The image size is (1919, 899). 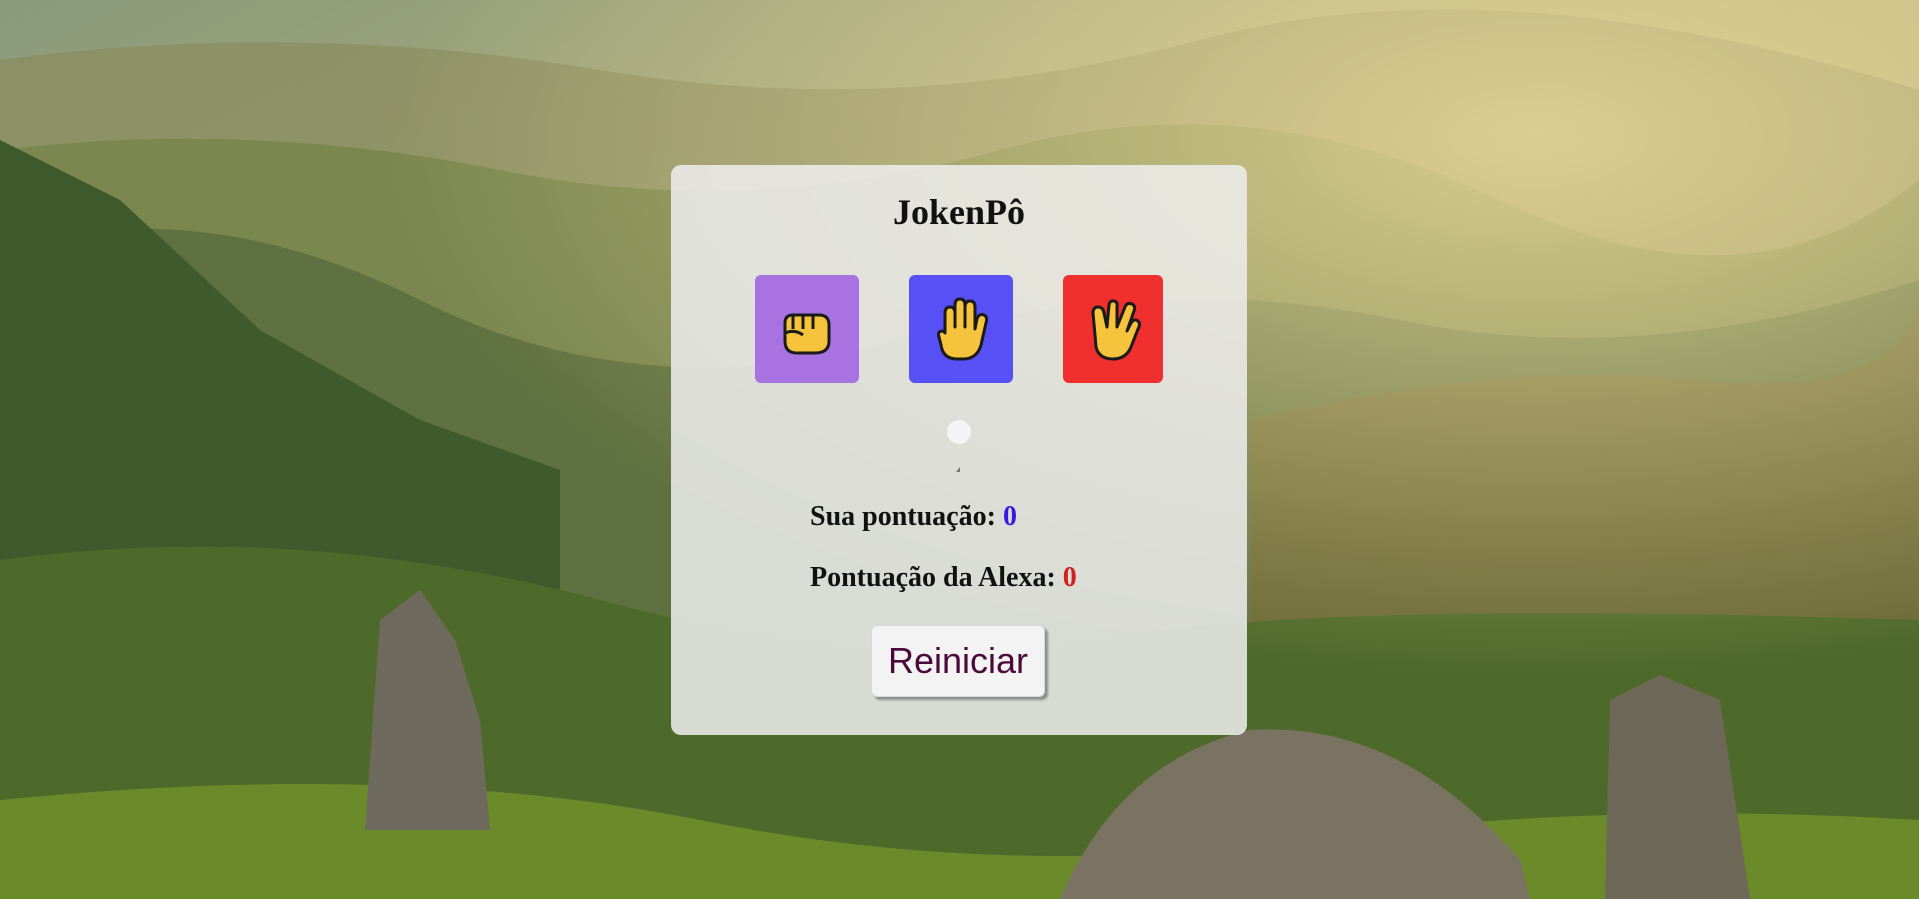 I want to click on paper-choice-button, so click(x=961, y=329).